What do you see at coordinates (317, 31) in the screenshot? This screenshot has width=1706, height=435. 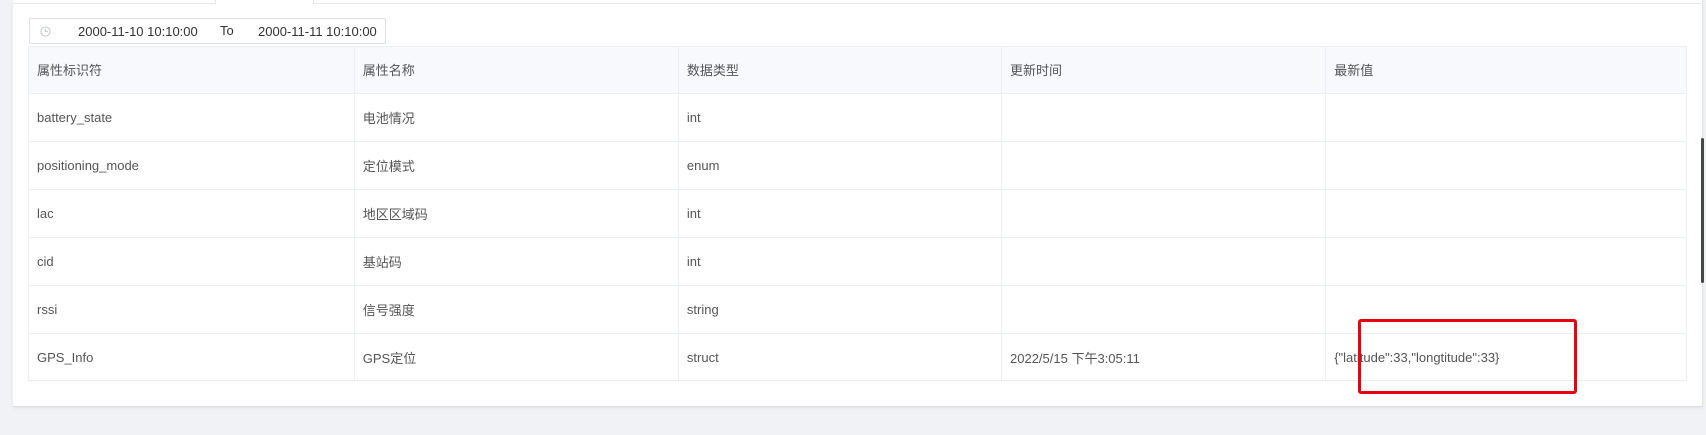 I see `date-end-input: 2000-11-11 10:10:00` at bounding box center [317, 31].